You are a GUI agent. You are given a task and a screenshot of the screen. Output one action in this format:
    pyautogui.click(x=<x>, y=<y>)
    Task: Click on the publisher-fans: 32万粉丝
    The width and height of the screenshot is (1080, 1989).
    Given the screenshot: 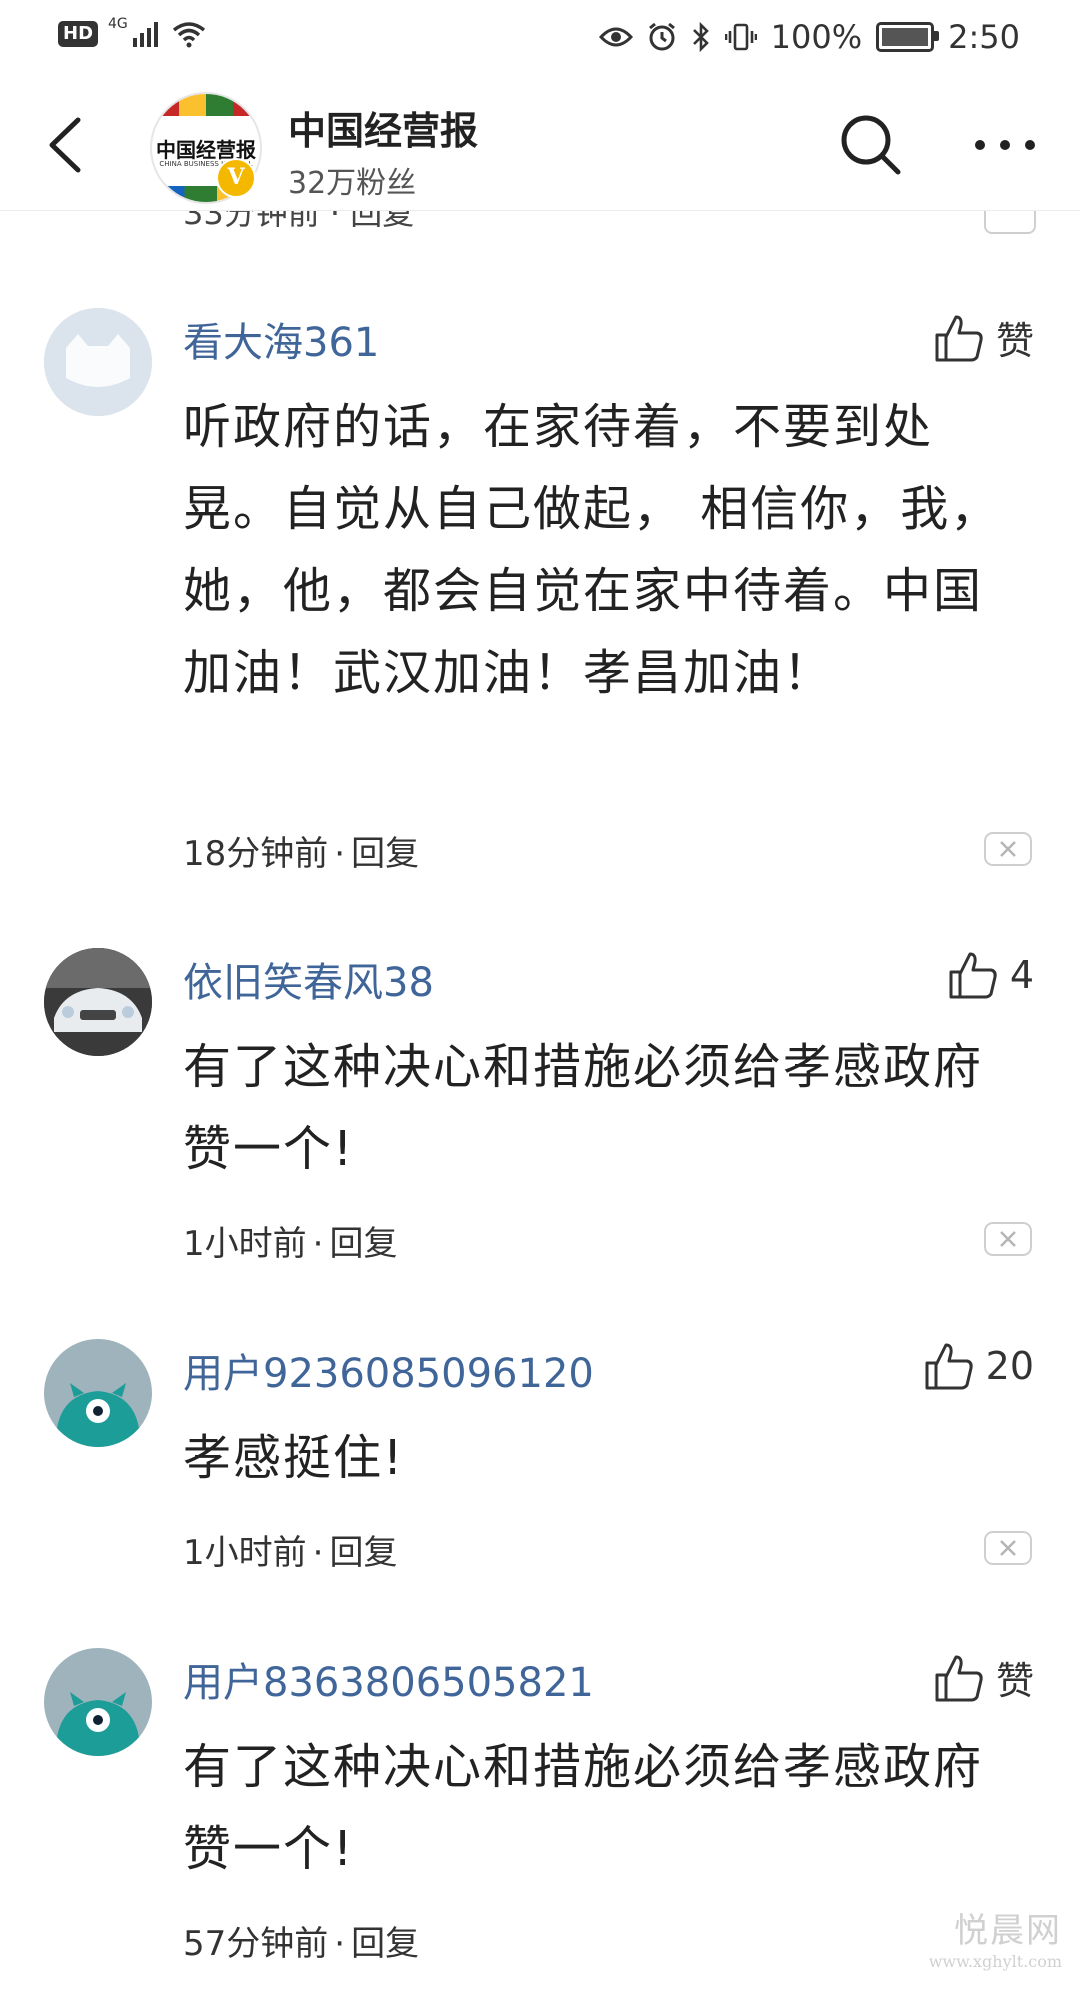 What is the action you would take?
    pyautogui.click(x=352, y=183)
    